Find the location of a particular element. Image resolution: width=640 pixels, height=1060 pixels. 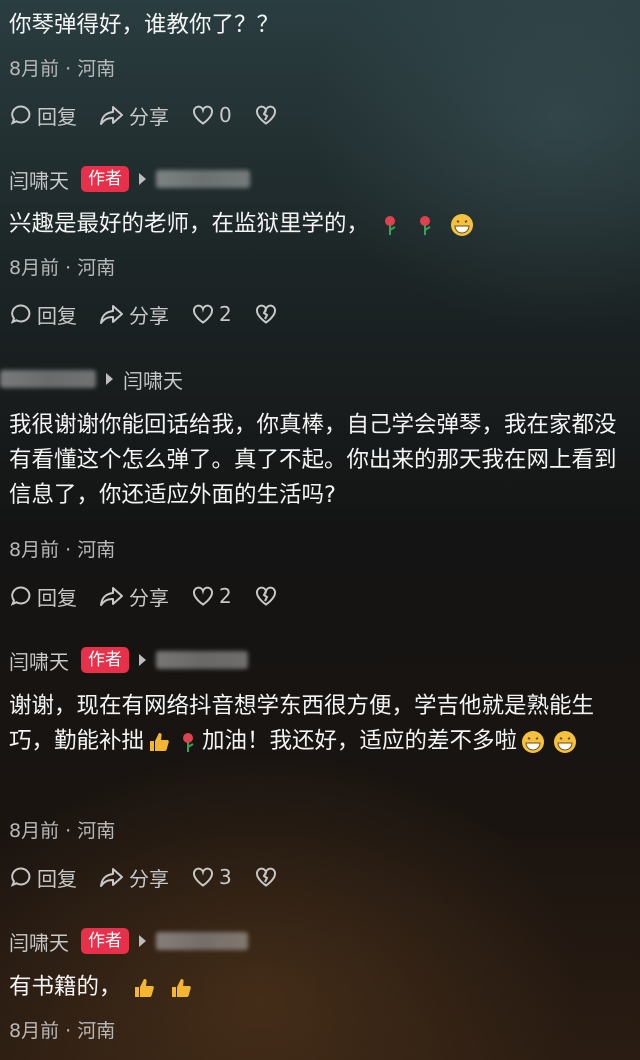

reply-to-name: 闫啸天 is located at coordinates (153, 379).